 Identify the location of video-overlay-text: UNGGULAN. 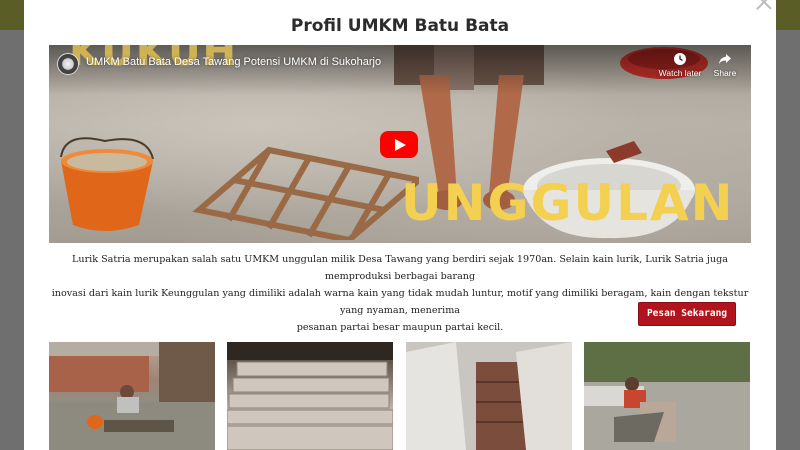
(568, 203).